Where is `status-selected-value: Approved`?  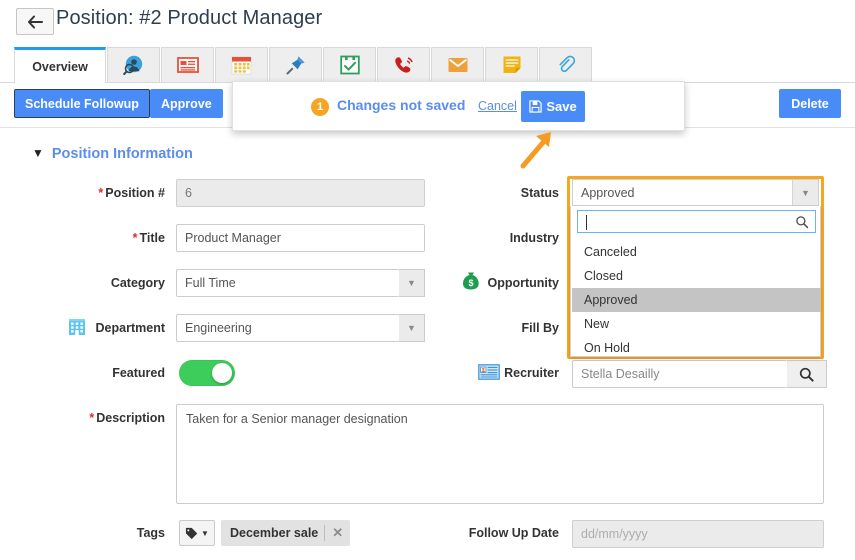 status-selected-value: Approved is located at coordinates (608, 192).